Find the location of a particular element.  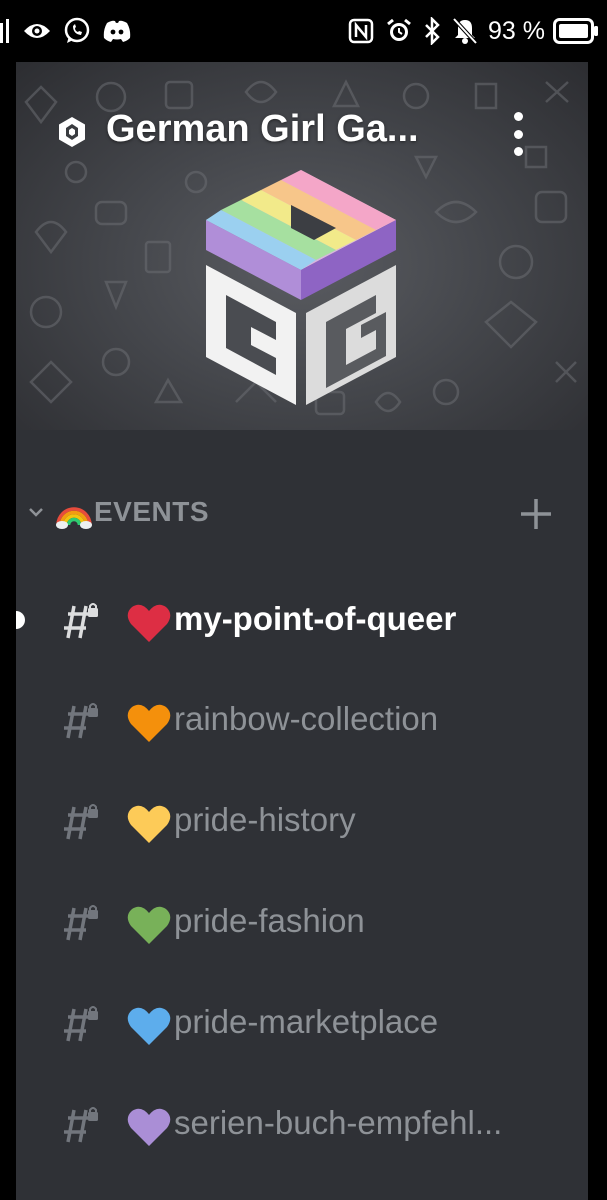

battery-icon is located at coordinates (576, 31).